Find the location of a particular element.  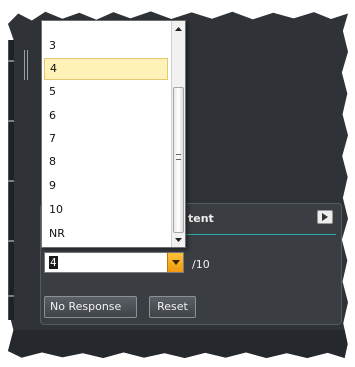

left-scroll-track is located at coordinates (11, 180).